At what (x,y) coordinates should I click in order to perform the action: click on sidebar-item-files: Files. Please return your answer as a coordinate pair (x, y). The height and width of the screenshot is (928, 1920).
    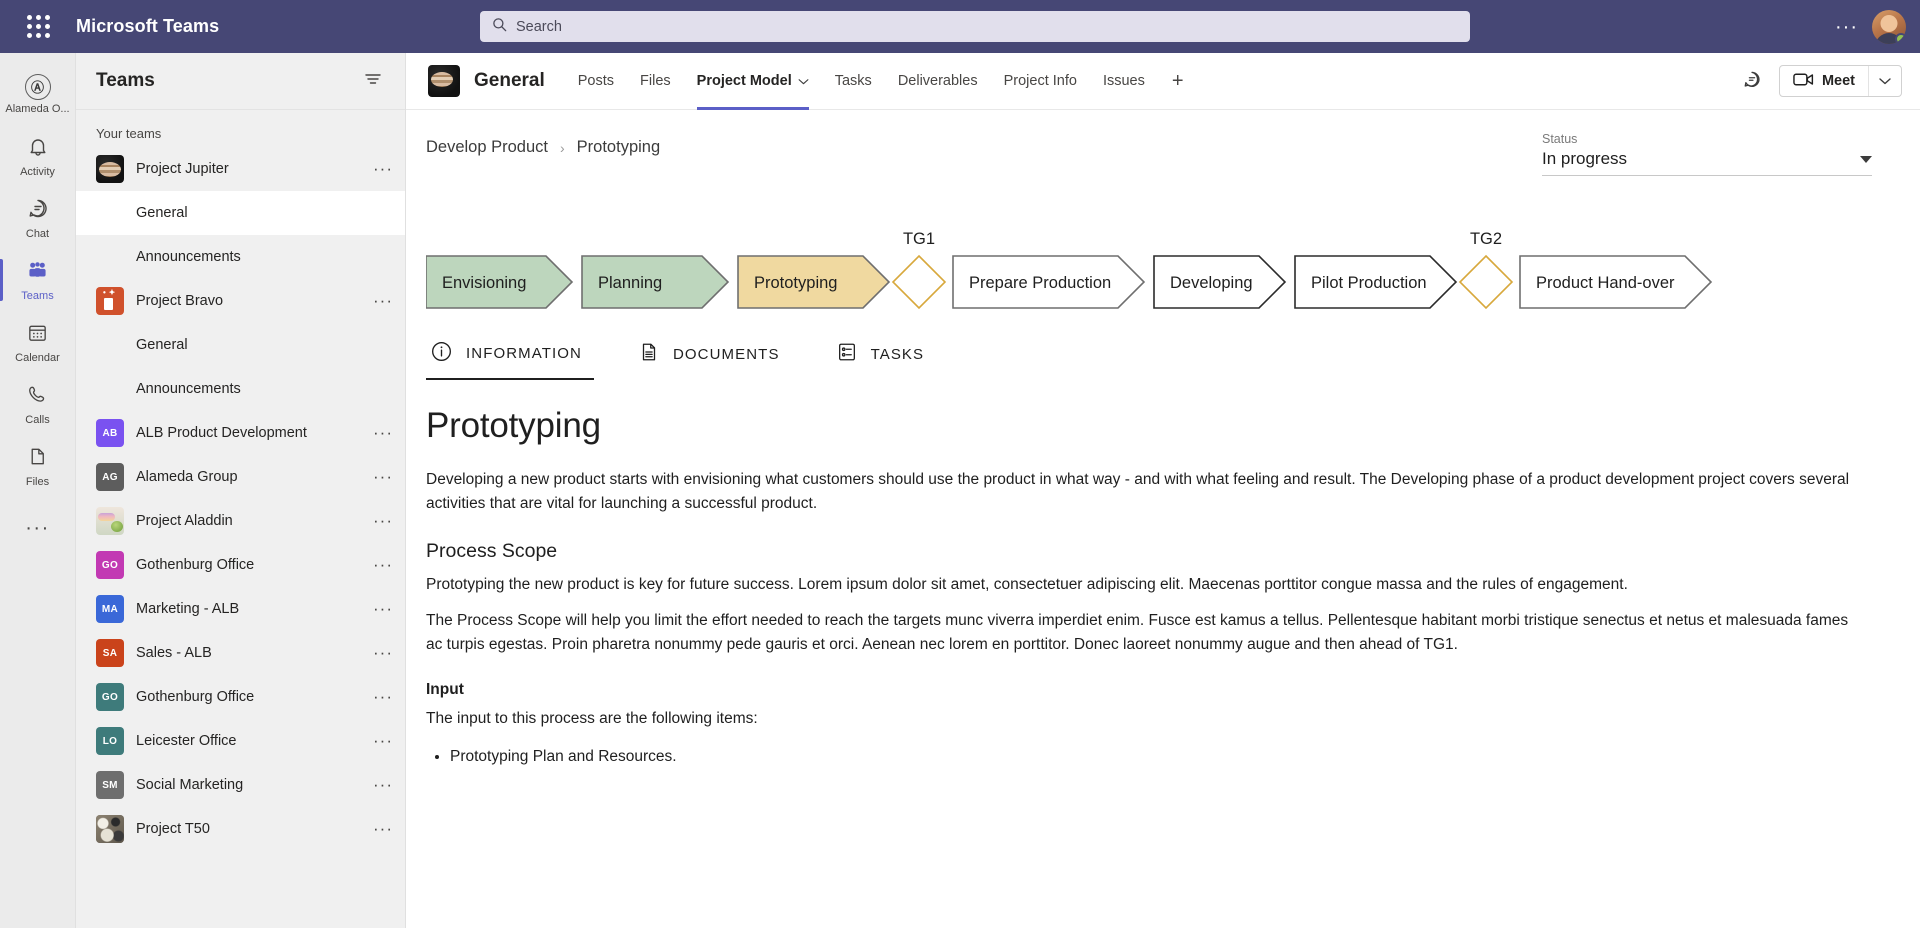
    Looking at the image, I should click on (38, 466).